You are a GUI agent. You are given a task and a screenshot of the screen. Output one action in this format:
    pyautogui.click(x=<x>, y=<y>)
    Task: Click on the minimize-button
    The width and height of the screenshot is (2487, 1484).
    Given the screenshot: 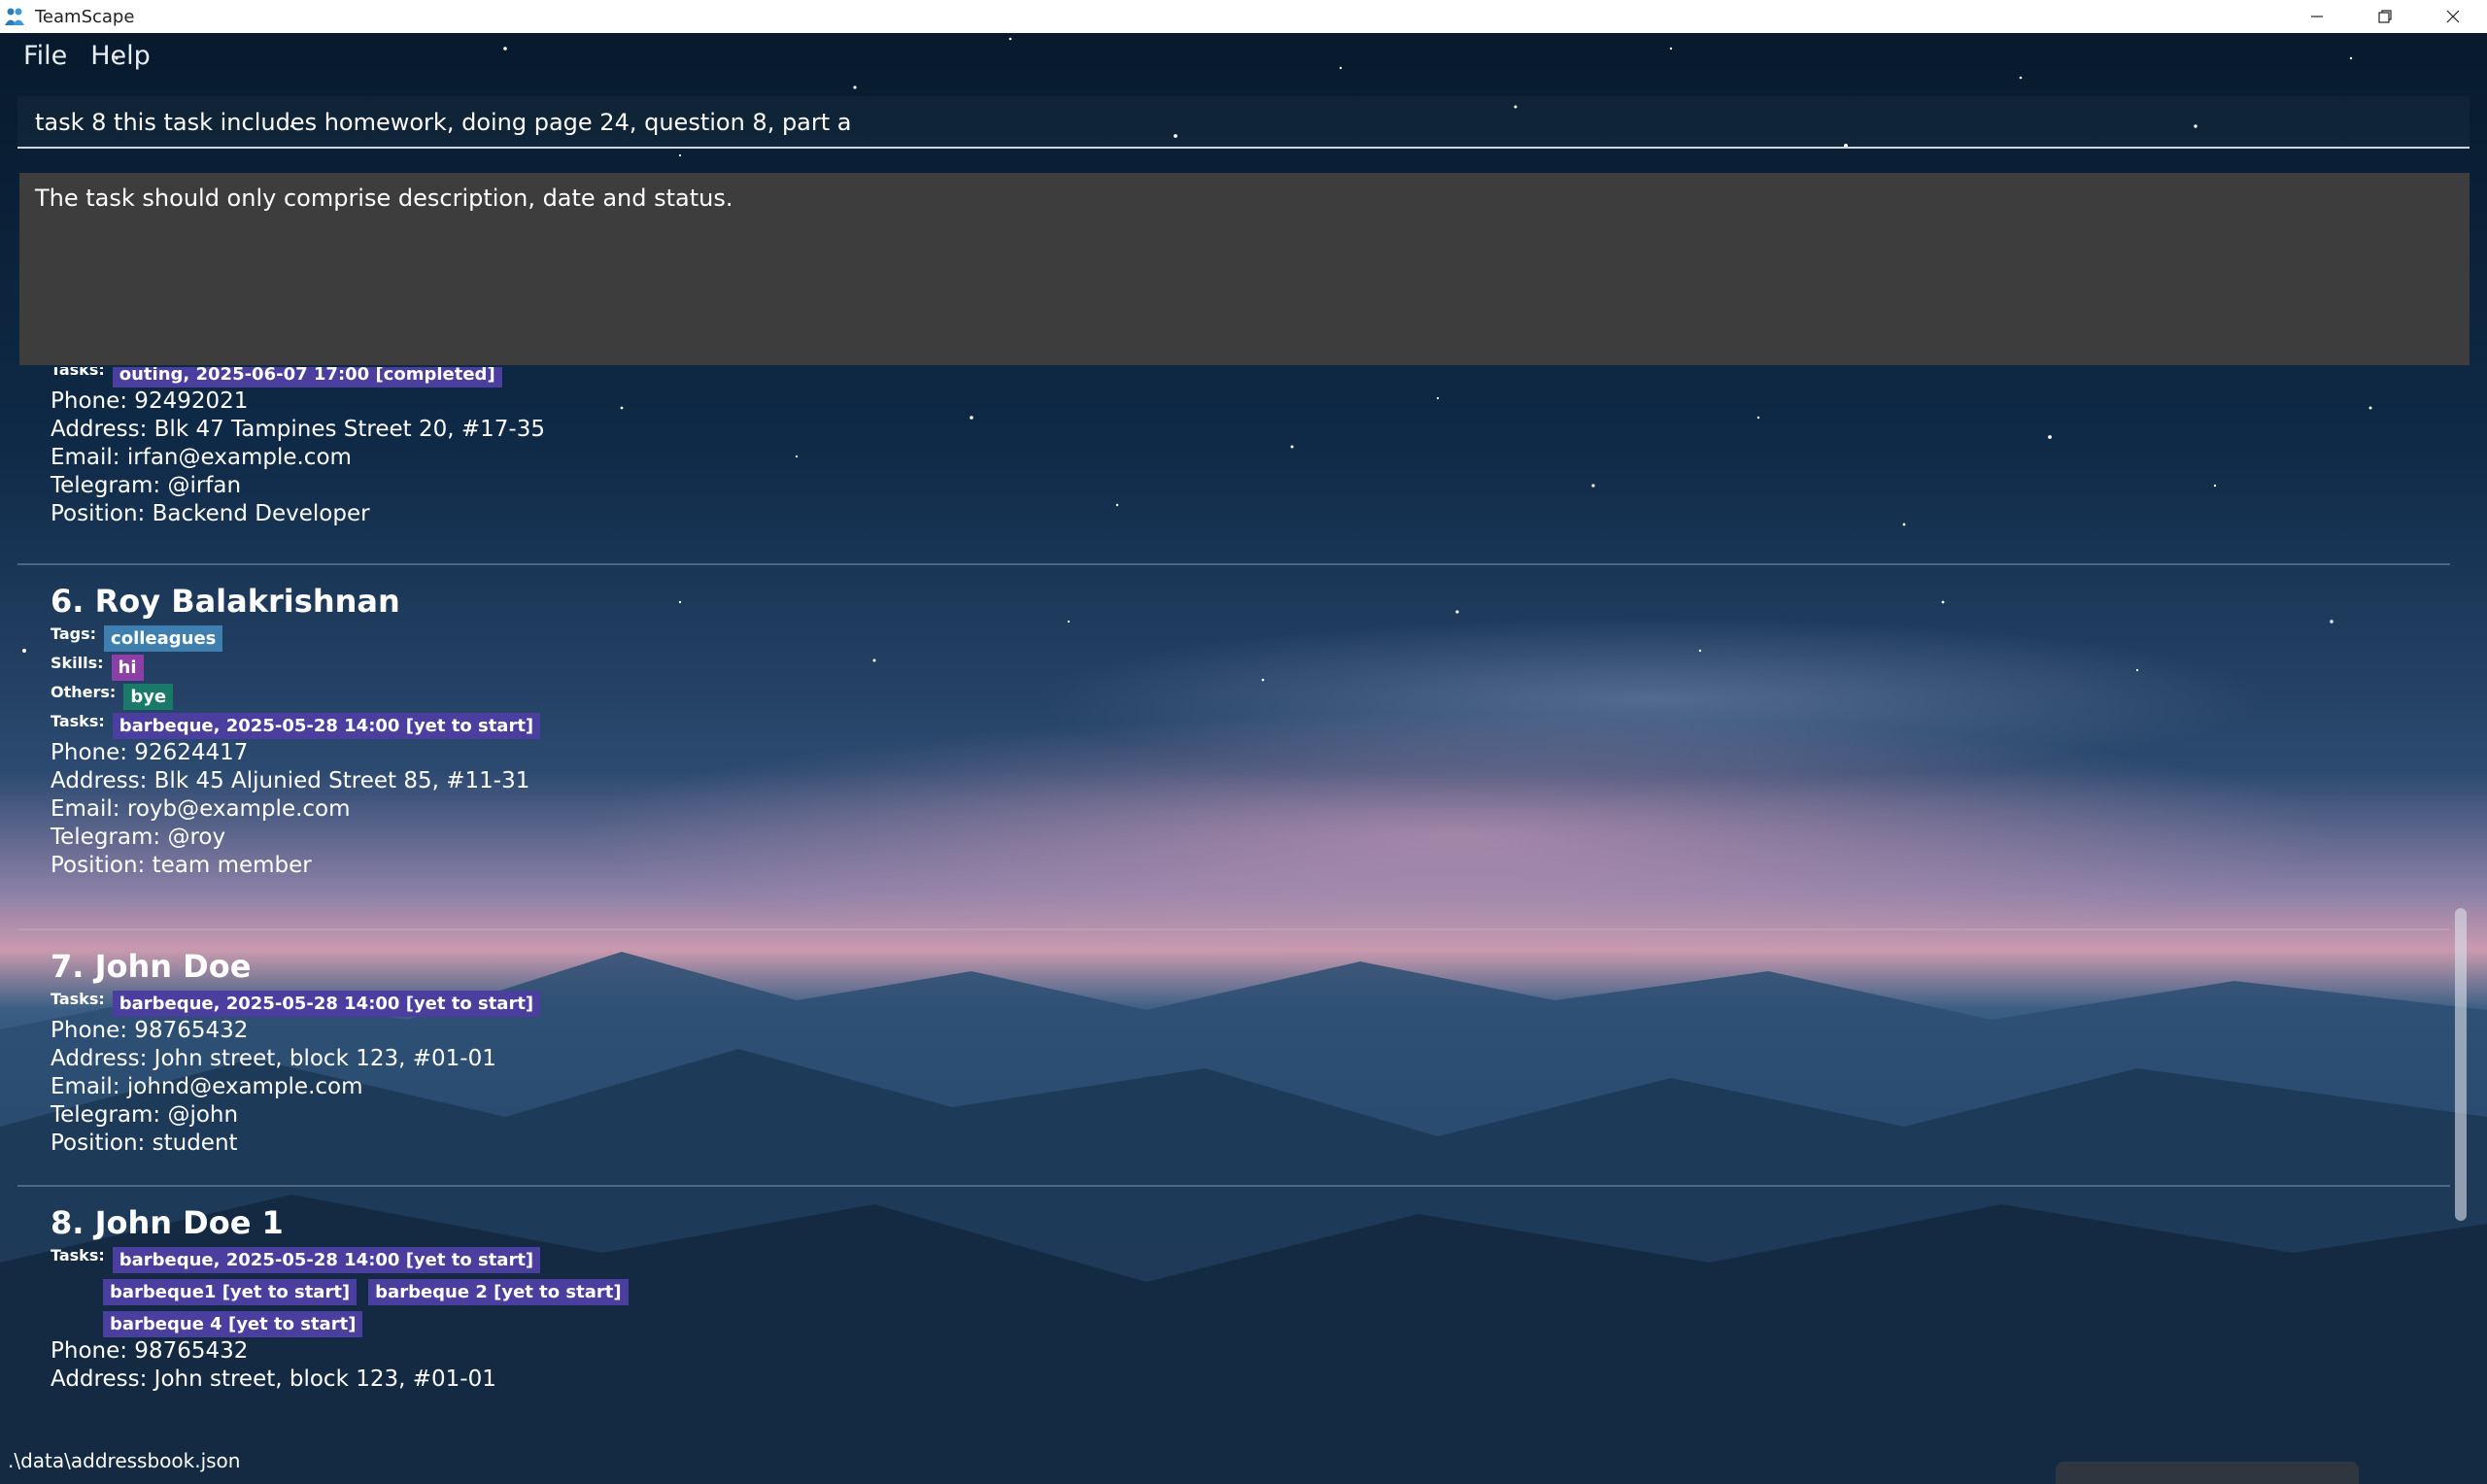 What is the action you would take?
    pyautogui.click(x=2317, y=16)
    